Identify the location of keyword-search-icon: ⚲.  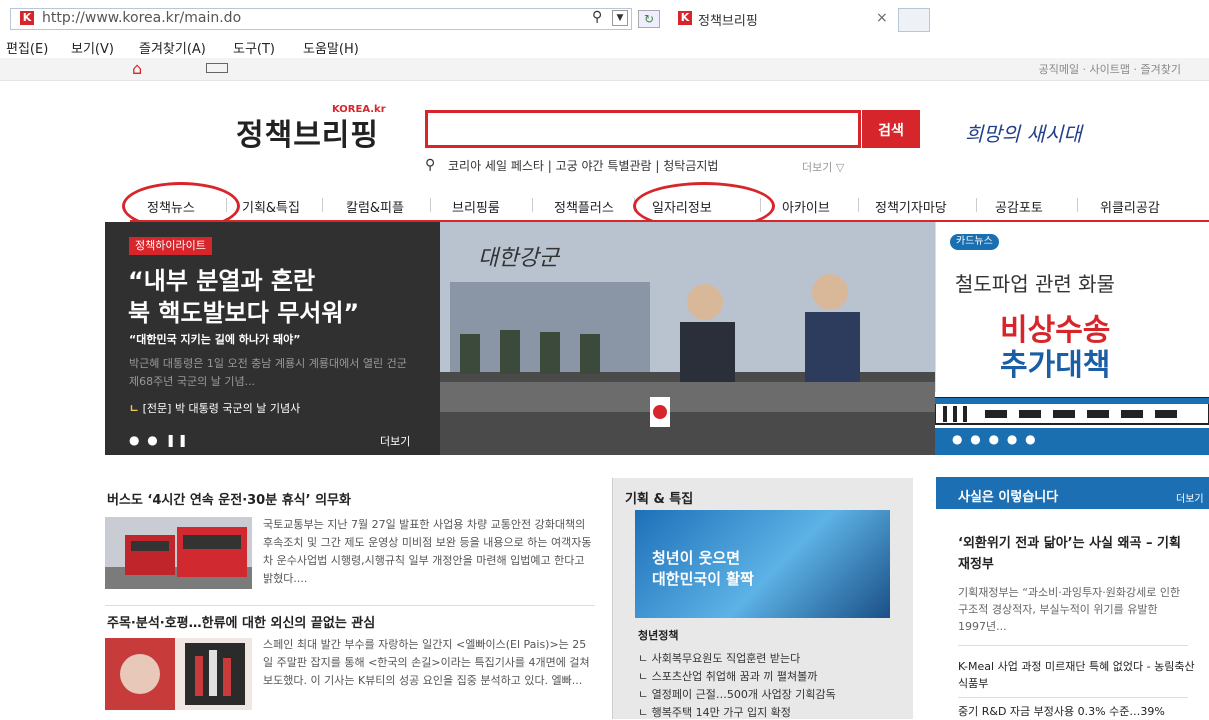
(430, 165).